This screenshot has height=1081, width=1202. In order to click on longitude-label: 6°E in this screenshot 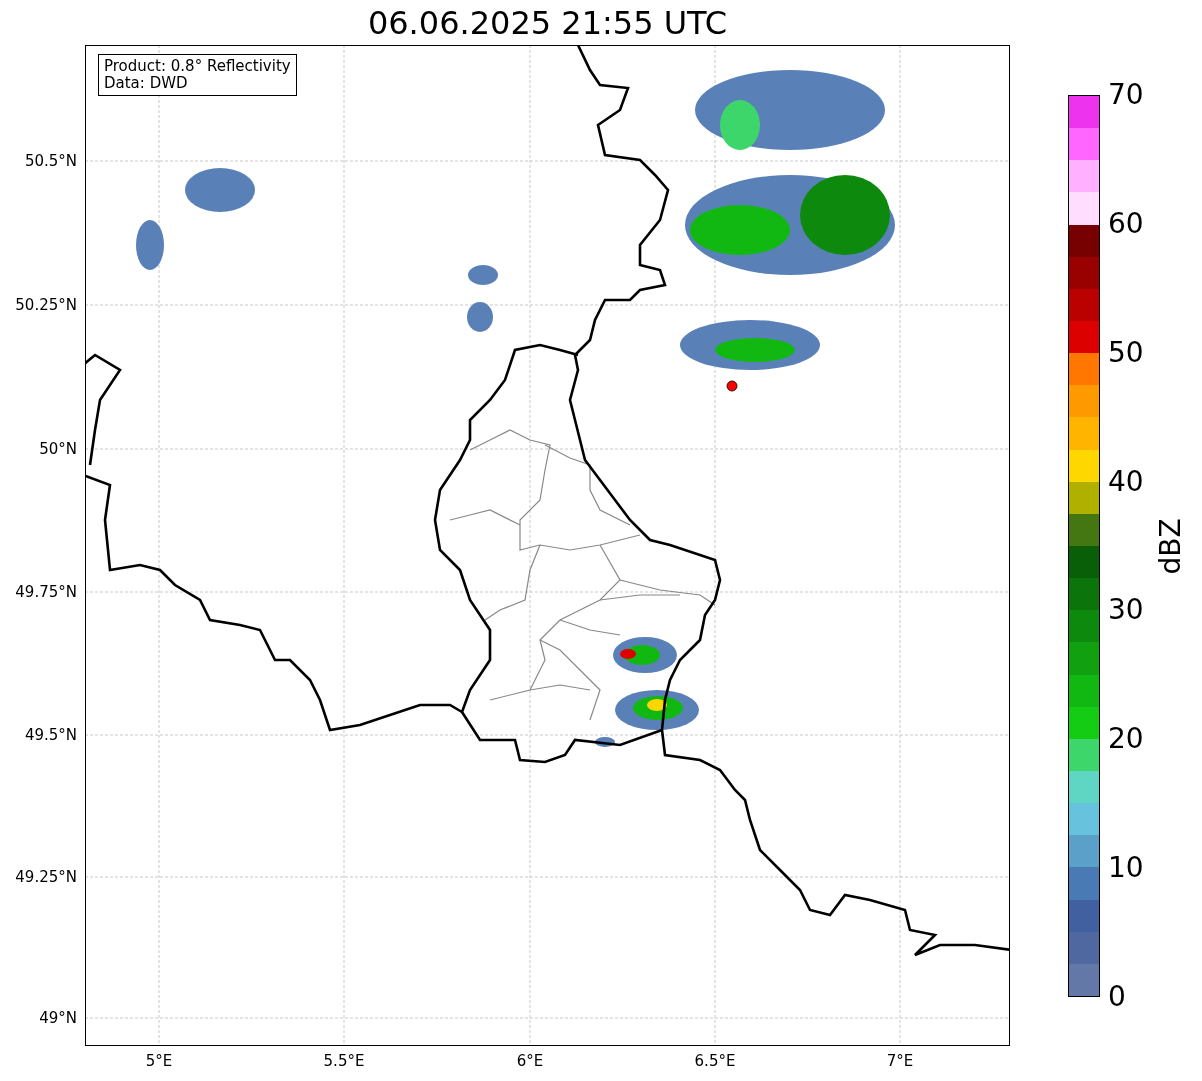, I will do `click(530, 1061)`.